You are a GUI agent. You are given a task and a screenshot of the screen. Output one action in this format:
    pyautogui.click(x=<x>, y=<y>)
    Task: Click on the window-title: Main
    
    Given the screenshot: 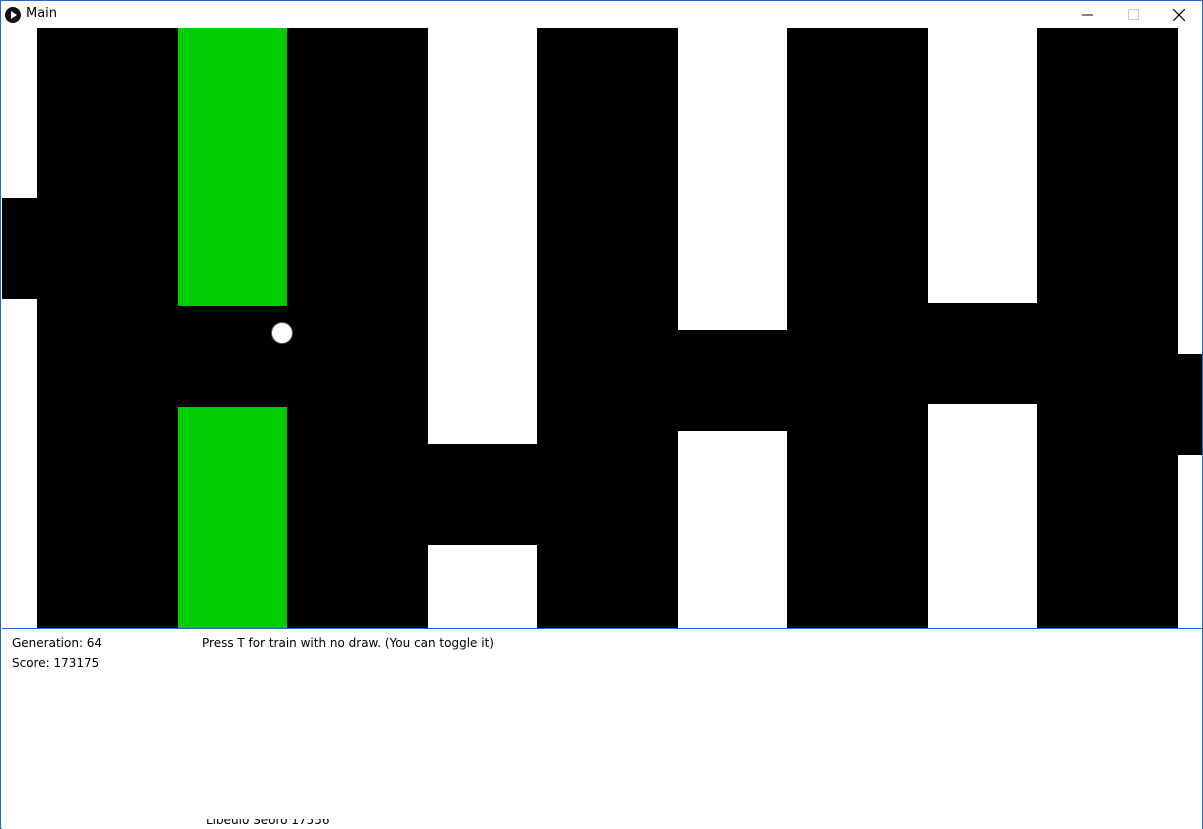 What is the action you would take?
    pyautogui.click(x=42, y=13)
    